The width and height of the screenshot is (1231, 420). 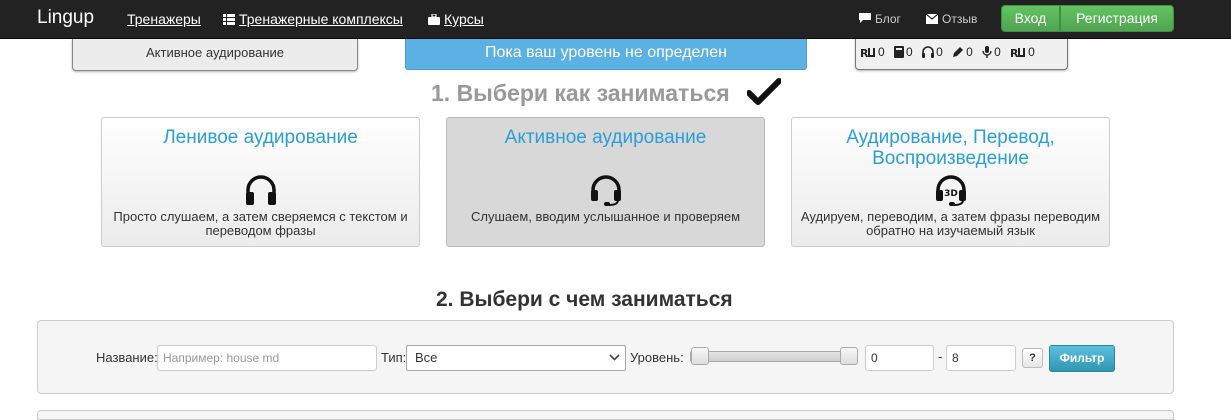 I want to click on nav-blog: Блог, so click(x=880, y=19).